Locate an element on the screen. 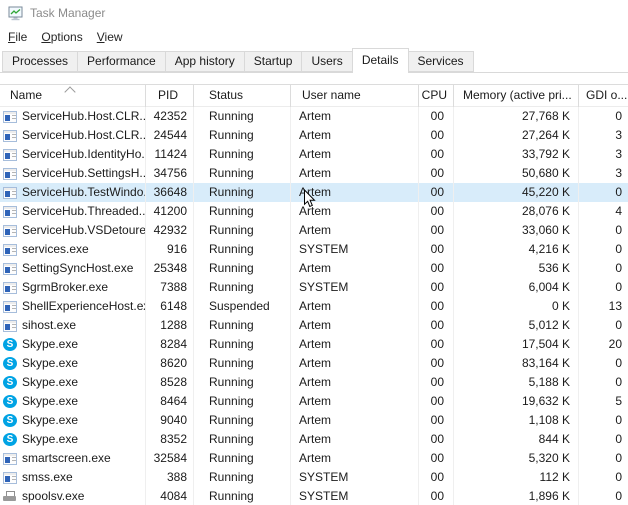  process-name-cell: smartscreen.exe is located at coordinates (72, 458).